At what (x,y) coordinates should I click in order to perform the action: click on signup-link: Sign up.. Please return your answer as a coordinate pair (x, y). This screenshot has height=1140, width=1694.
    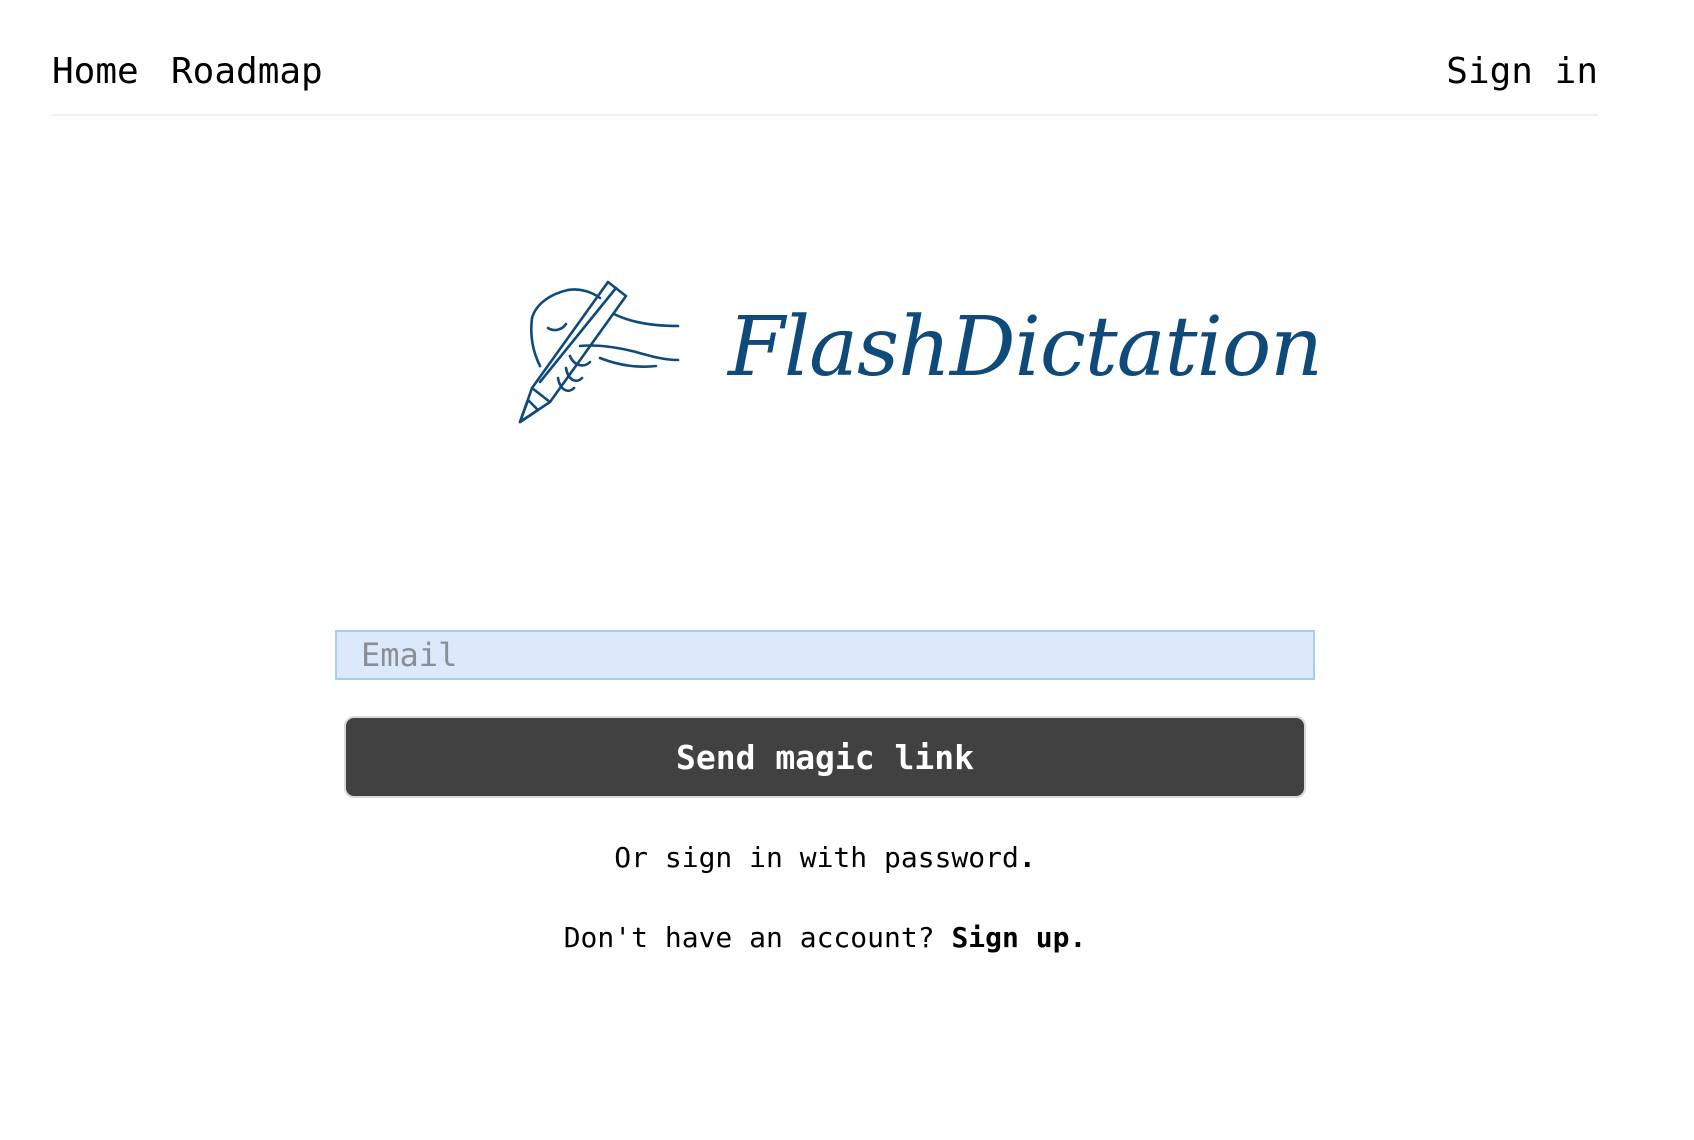
    Looking at the image, I should click on (1018, 937).